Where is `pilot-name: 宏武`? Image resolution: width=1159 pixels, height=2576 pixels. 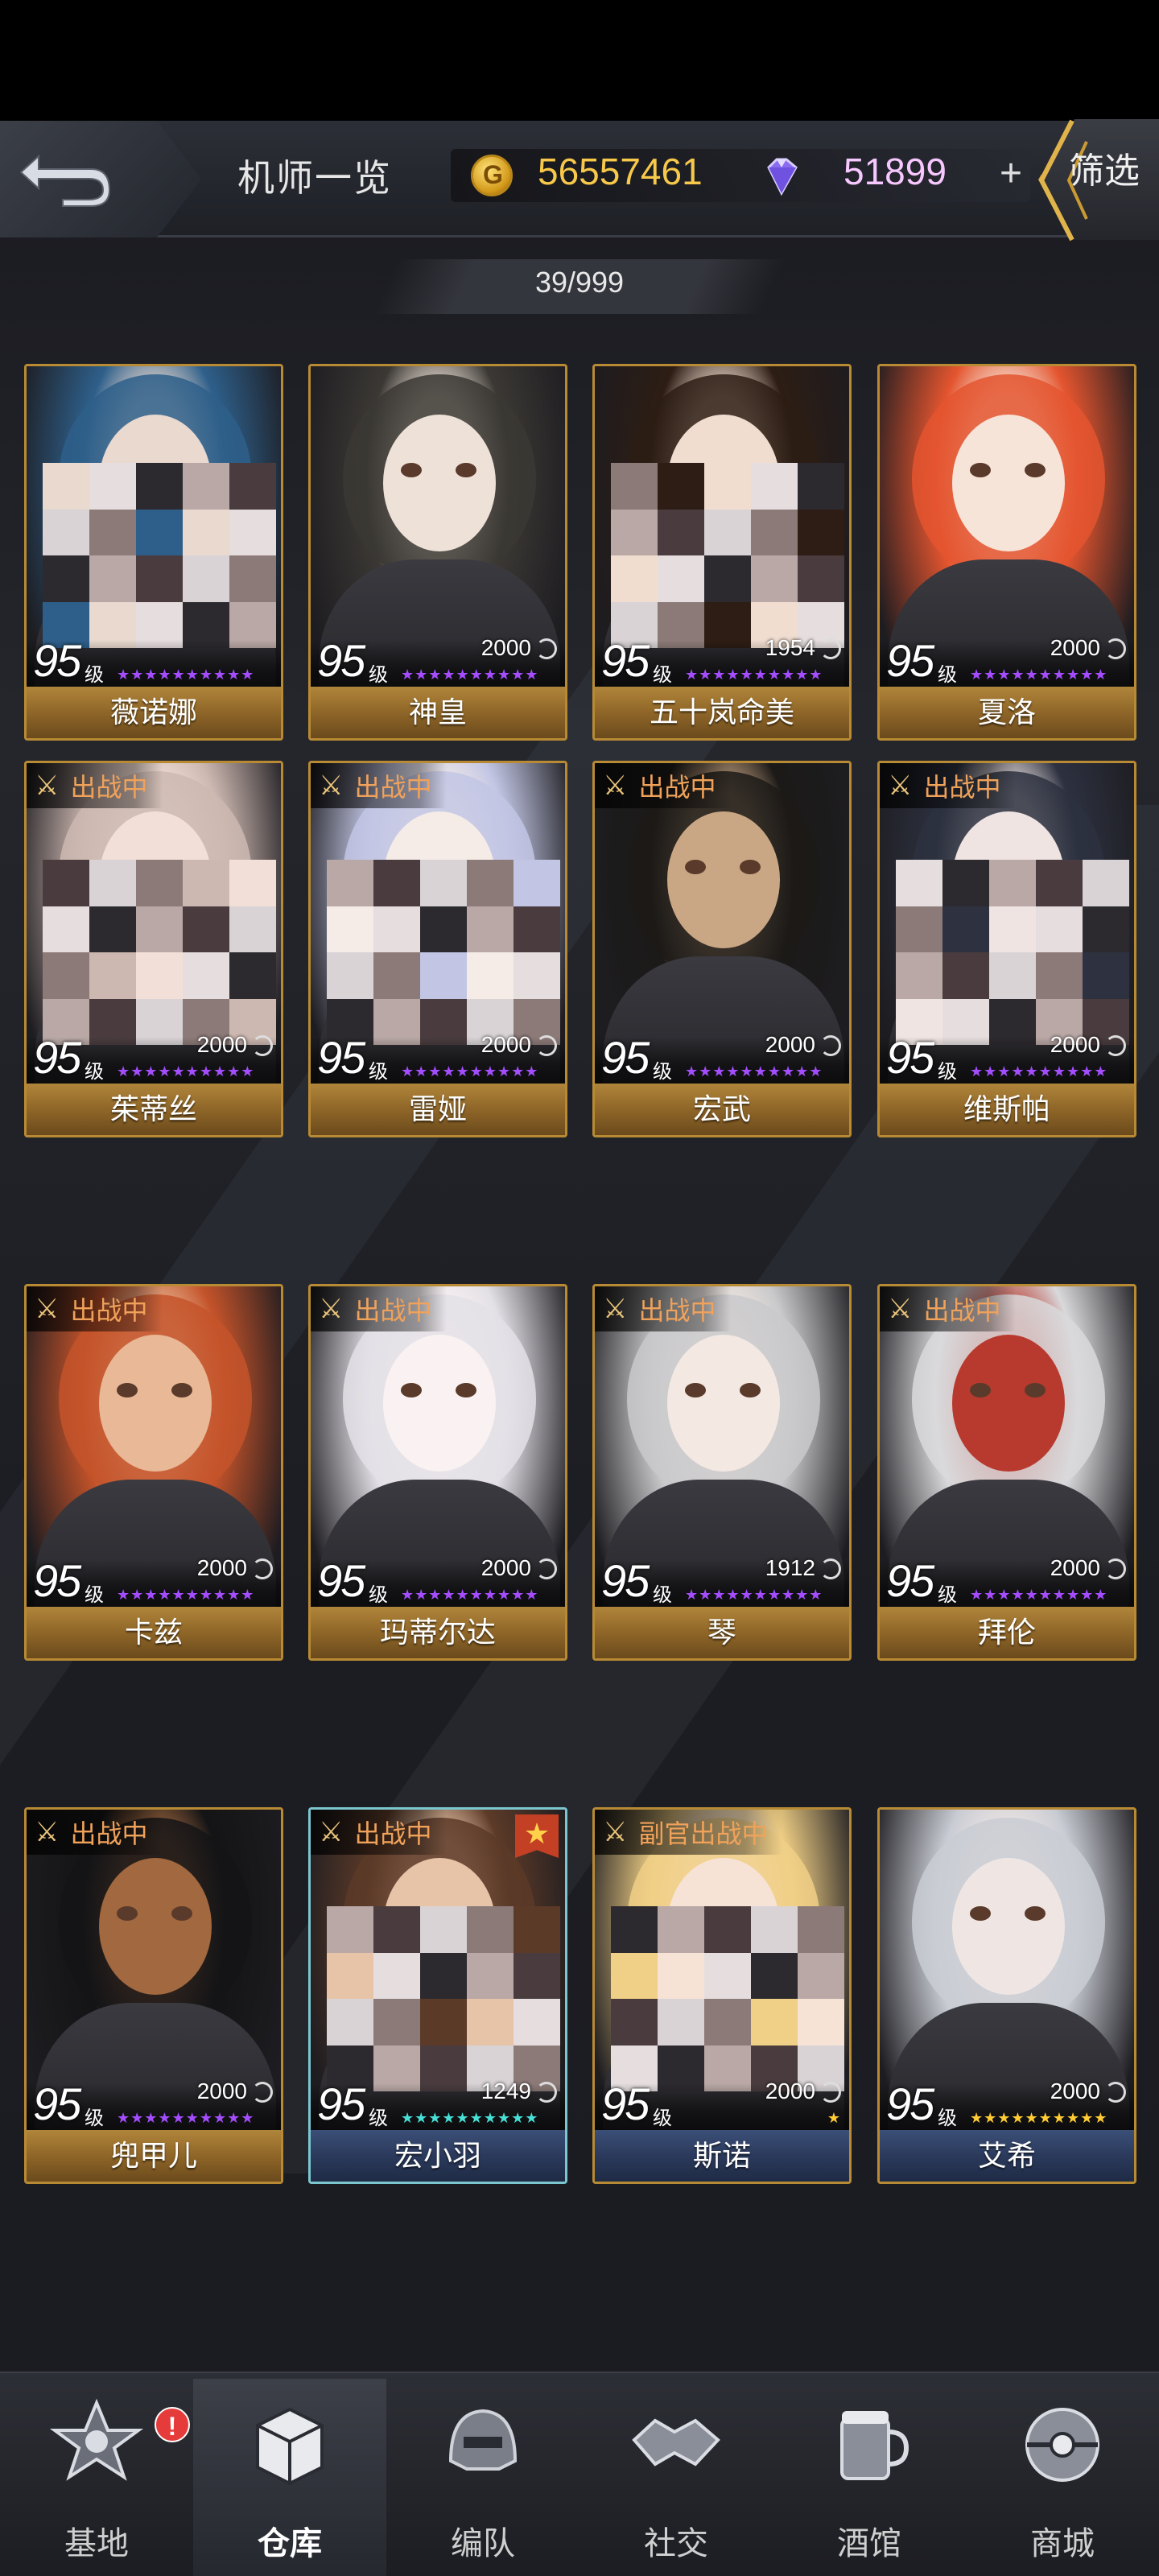
pilot-name: 宏武 is located at coordinates (722, 1109).